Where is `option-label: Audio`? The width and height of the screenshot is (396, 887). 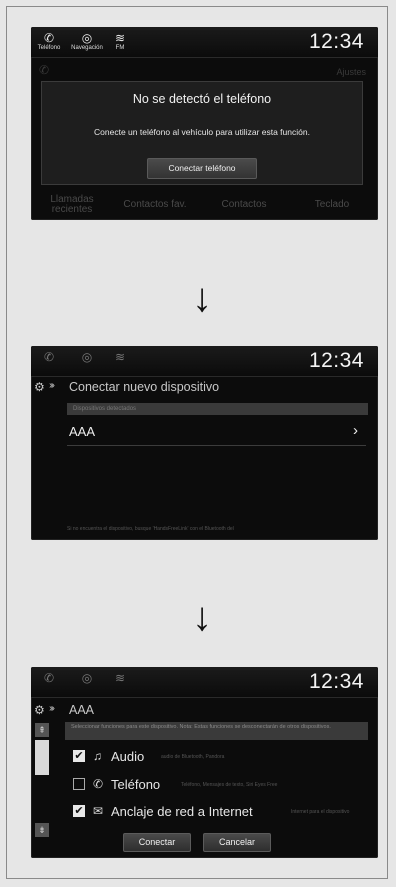
option-label: Audio is located at coordinates (128, 756).